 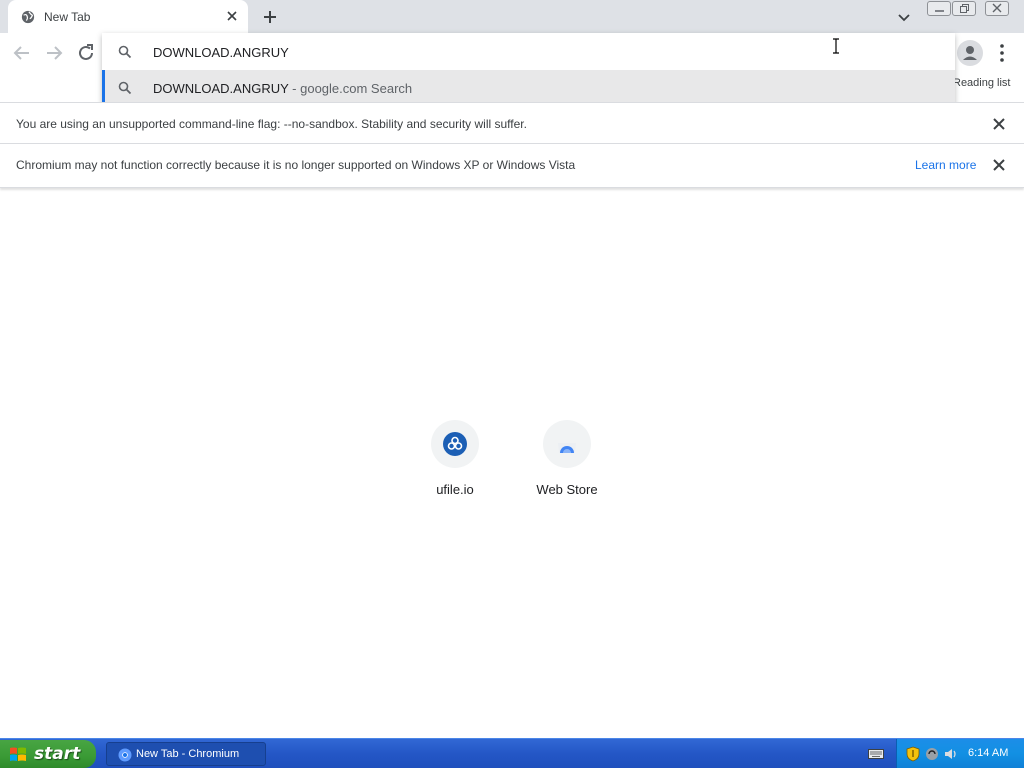 I want to click on restore-button, so click(x=964, y=8).